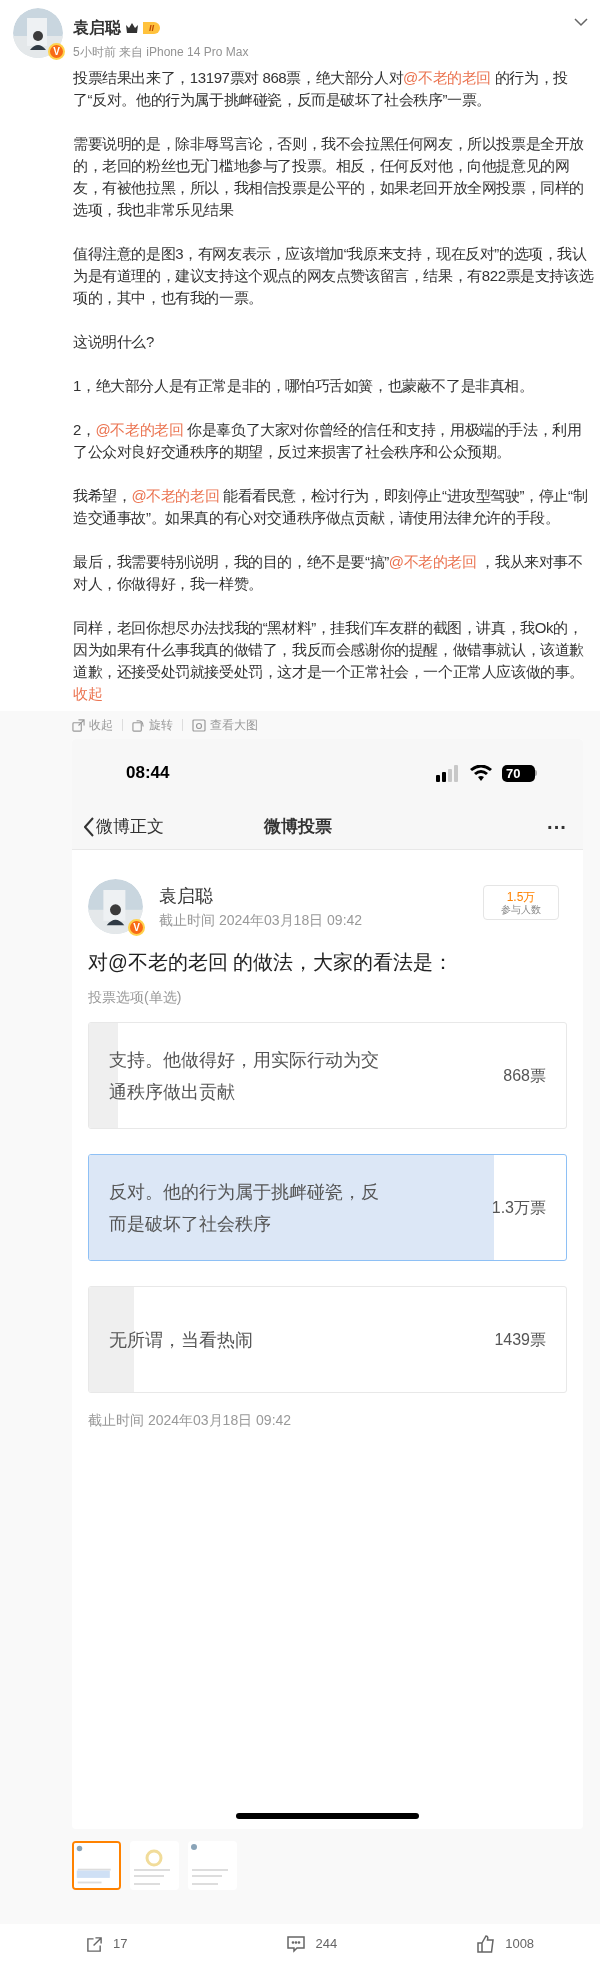  I want to click on post-paragraph: 最后，我需要特别说明，我的目的，绝不是要“搞”@不老的老回 ，我从来对事不对人，你做得好，我一样赞。, so click(328, 573).